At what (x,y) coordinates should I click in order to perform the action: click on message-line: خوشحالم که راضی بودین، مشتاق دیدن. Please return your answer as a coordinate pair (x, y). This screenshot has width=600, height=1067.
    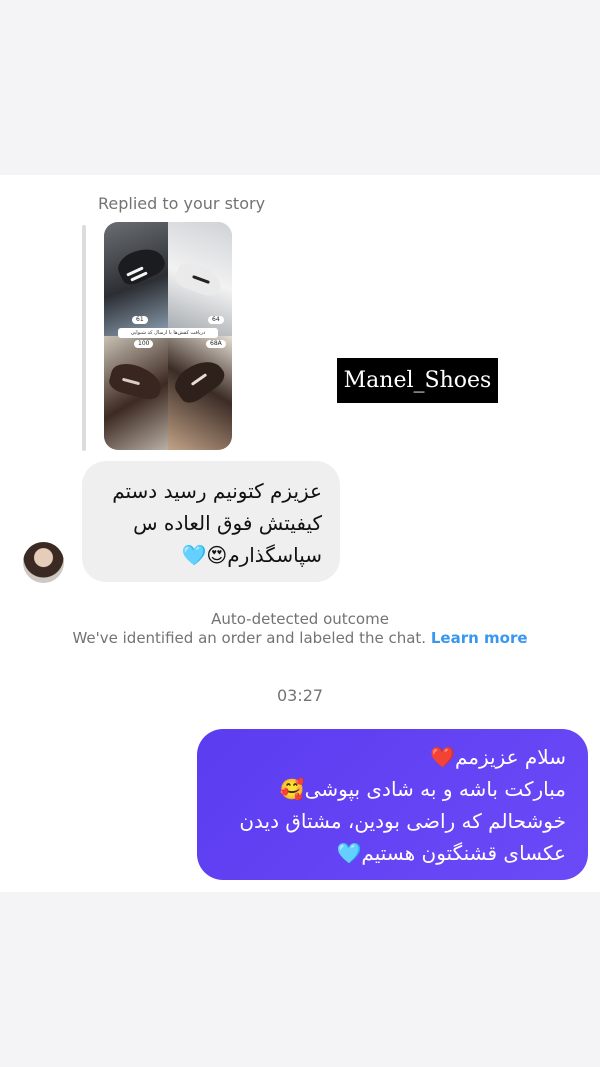
    Looking at the image, I should click on (402, 821).